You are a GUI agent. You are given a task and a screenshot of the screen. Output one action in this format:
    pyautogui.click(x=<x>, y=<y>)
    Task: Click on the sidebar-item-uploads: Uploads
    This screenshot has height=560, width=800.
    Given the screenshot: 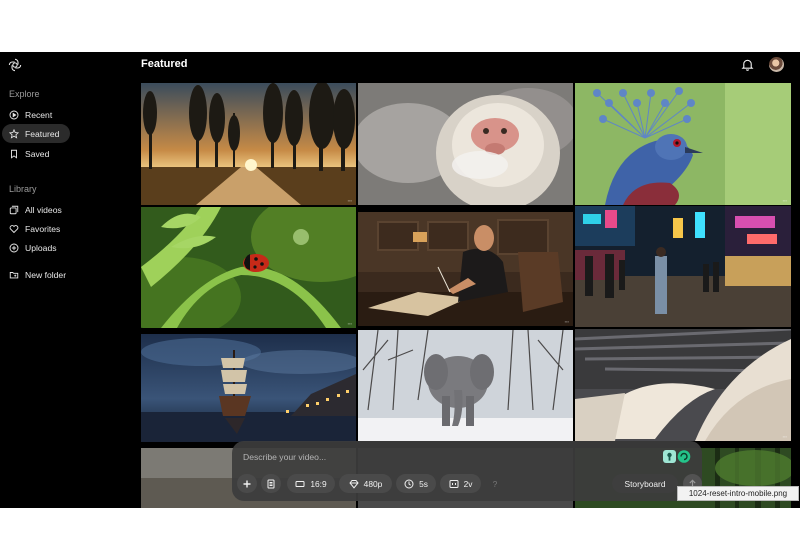 What is the action you would take?
    pyautogui.click(x=36, y=247)
    